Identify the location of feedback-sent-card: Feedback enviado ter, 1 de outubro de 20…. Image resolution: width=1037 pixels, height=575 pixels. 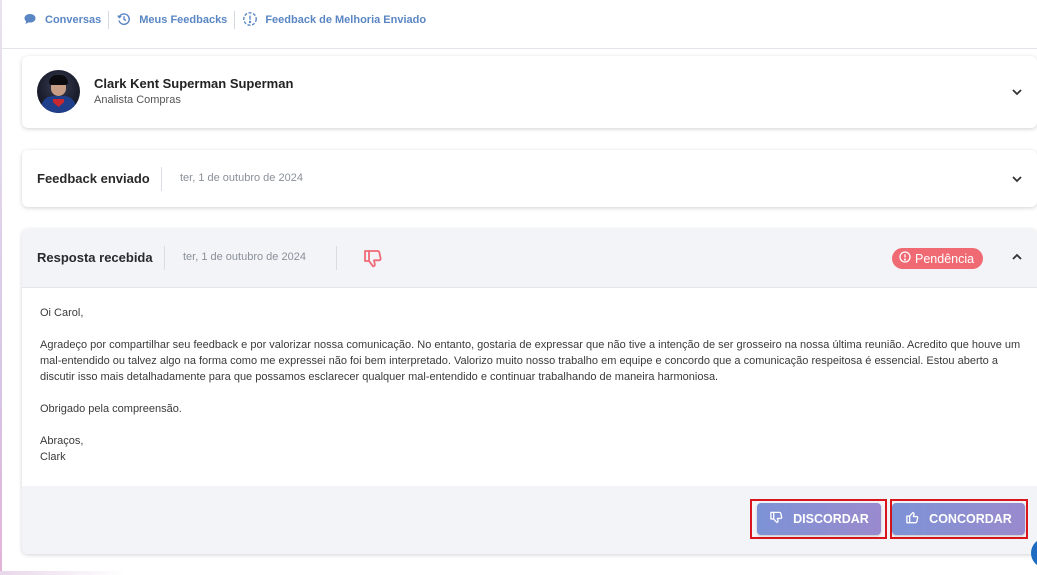
(529, 178).